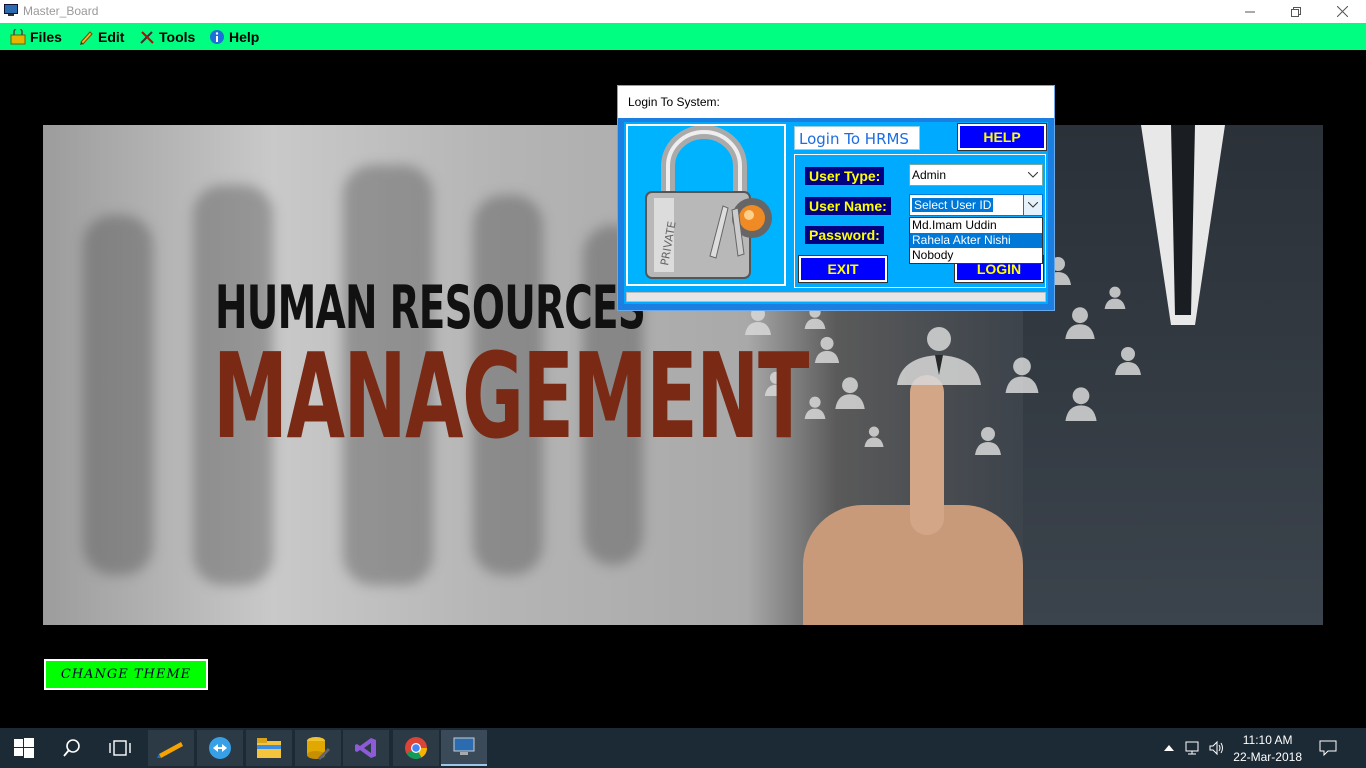 This screenshot has height=768, width=1366. I want to click on login-dialog-title: Login To System:, so click(836, 102).